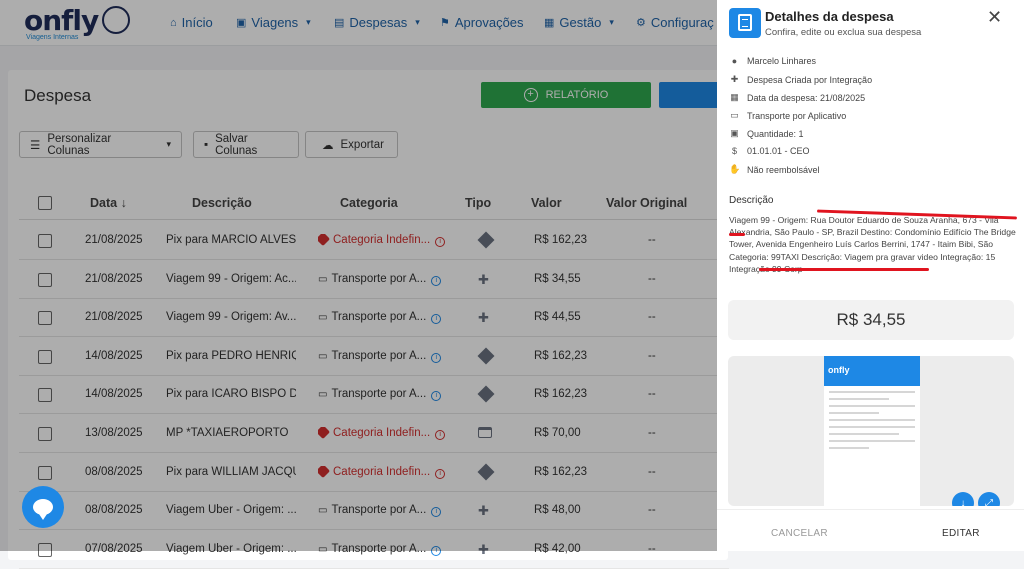  I want to click on info-text: Não reembolsável, so click(783, 169).